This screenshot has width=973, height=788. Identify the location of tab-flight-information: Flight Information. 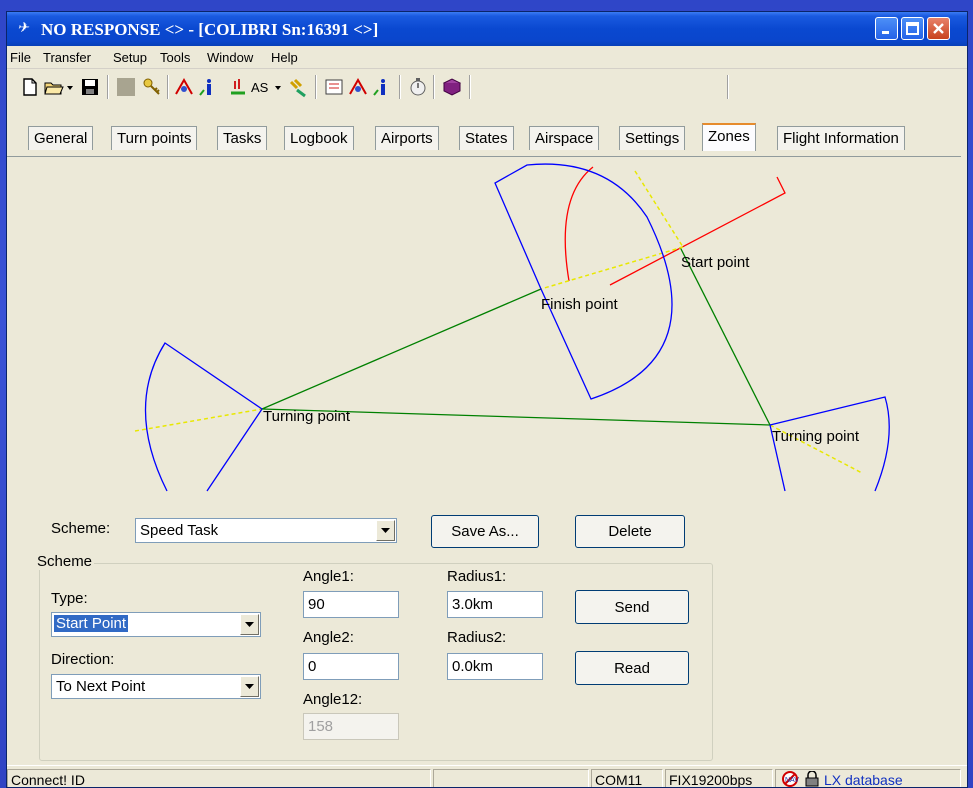
(841, 138).